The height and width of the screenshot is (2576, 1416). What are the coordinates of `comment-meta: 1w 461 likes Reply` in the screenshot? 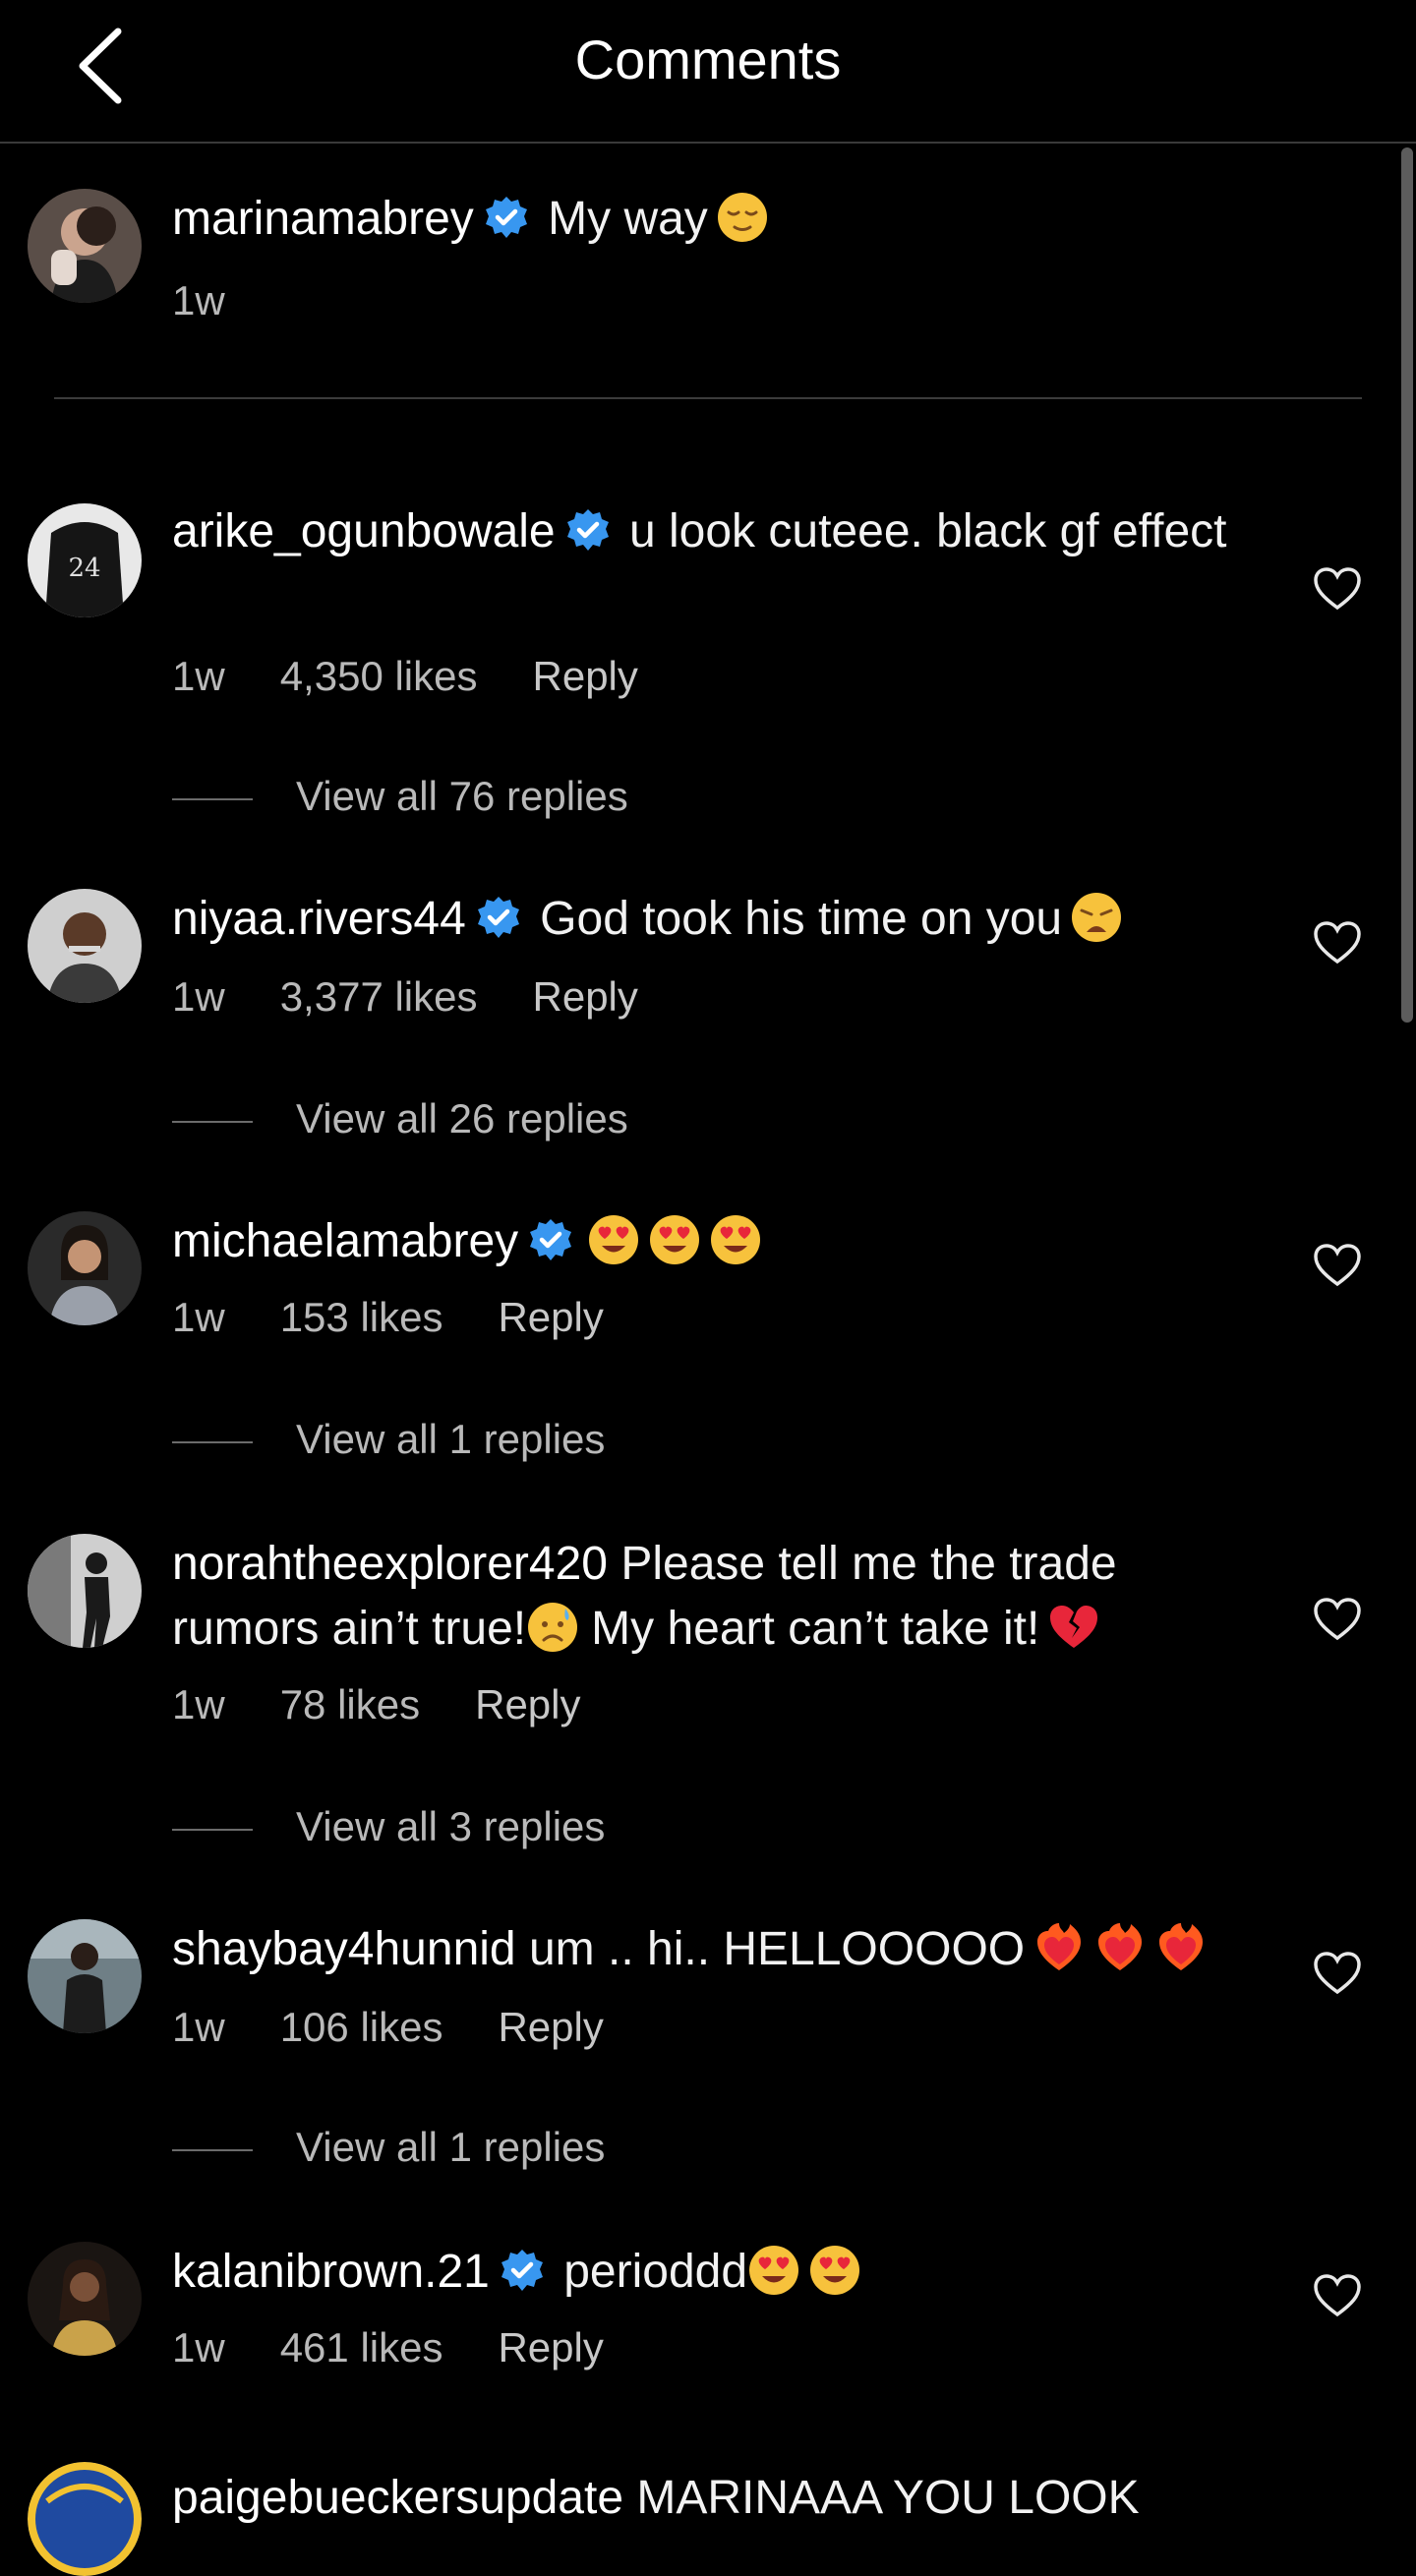 It's located at (415, 2347).